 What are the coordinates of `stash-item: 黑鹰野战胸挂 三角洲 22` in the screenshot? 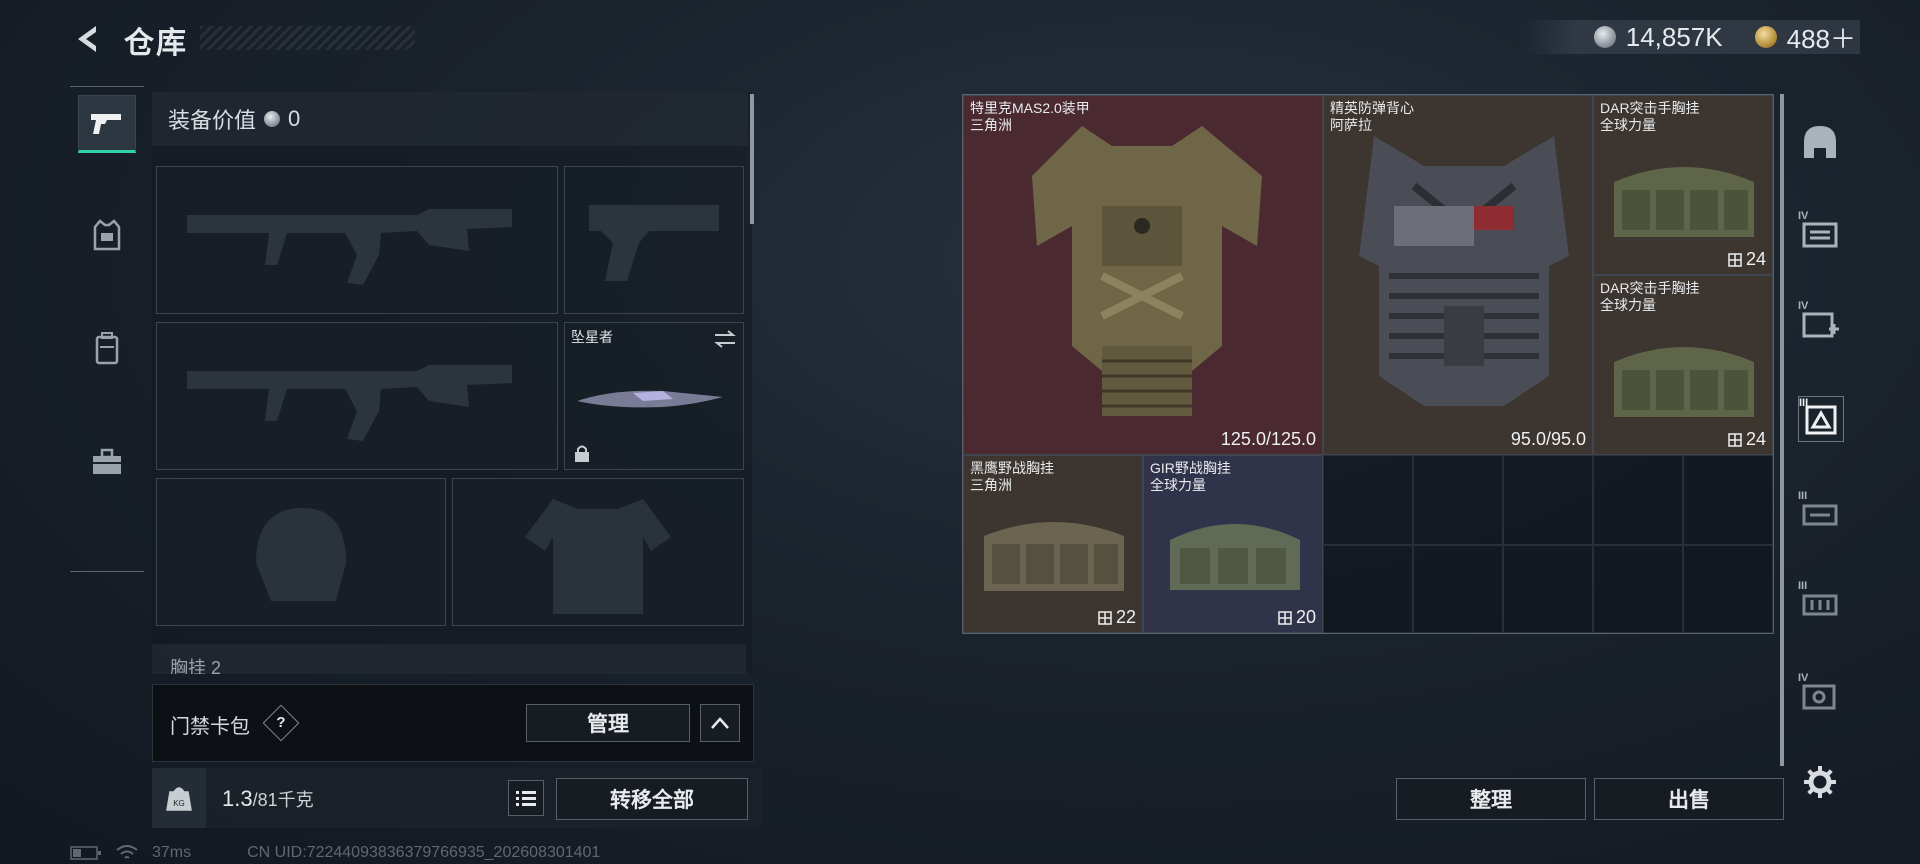 It's located at (1053, 544).